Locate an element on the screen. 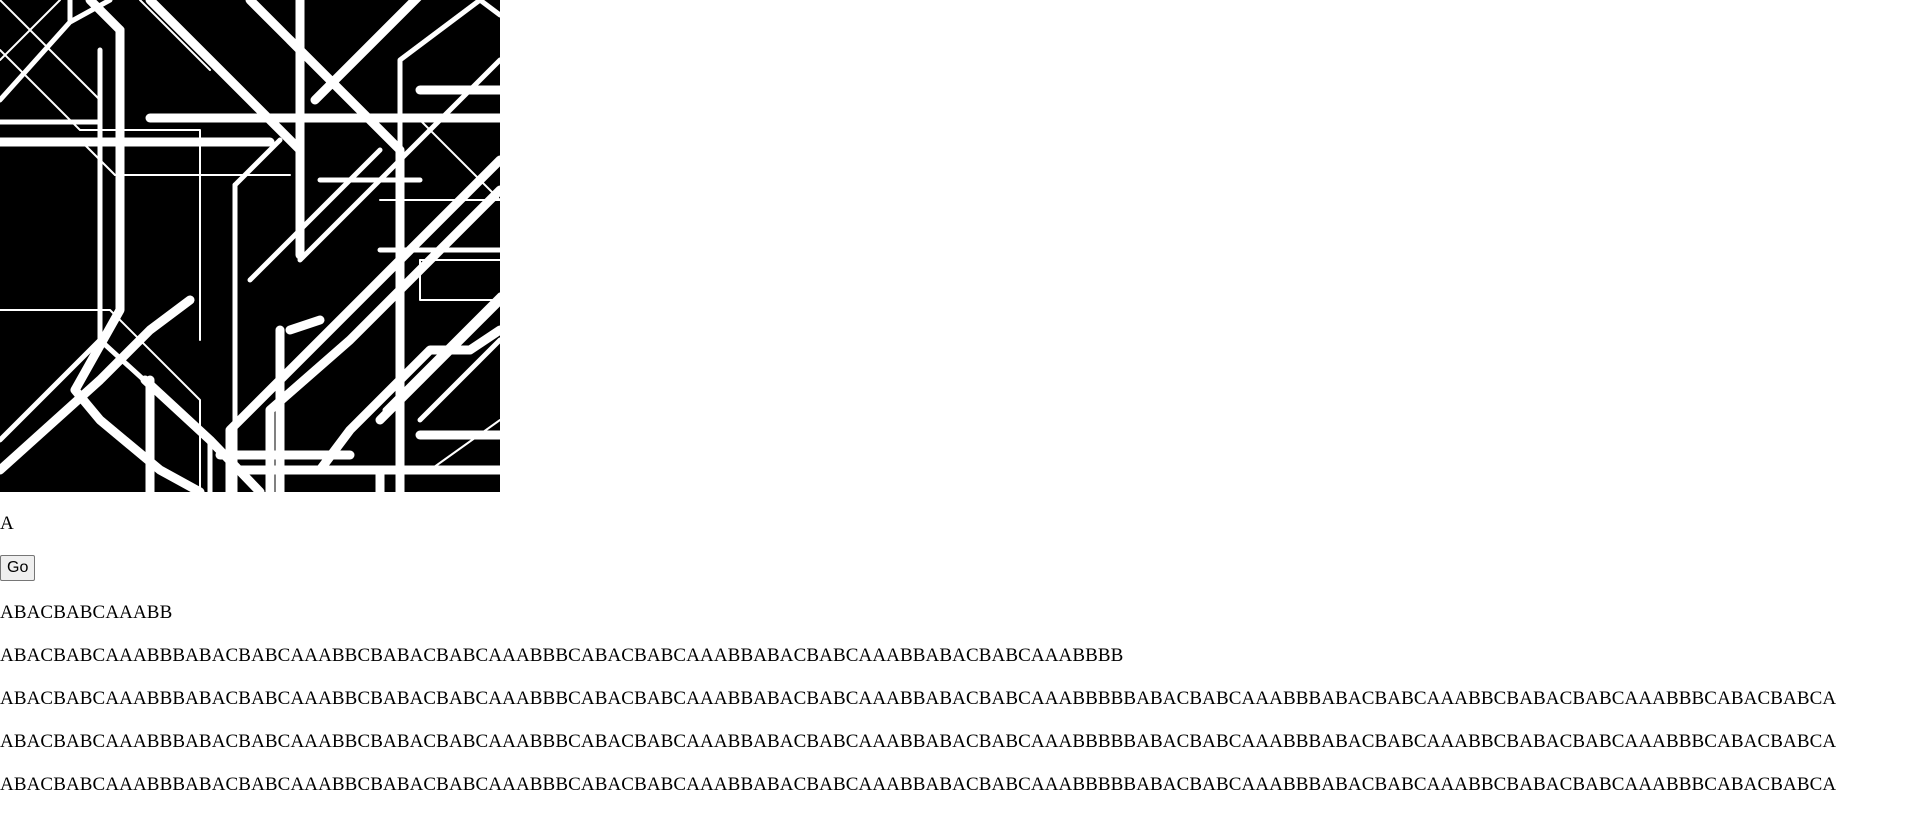  generation-1-text: ABACBABCAAABB is located at coordinates (86, 612).